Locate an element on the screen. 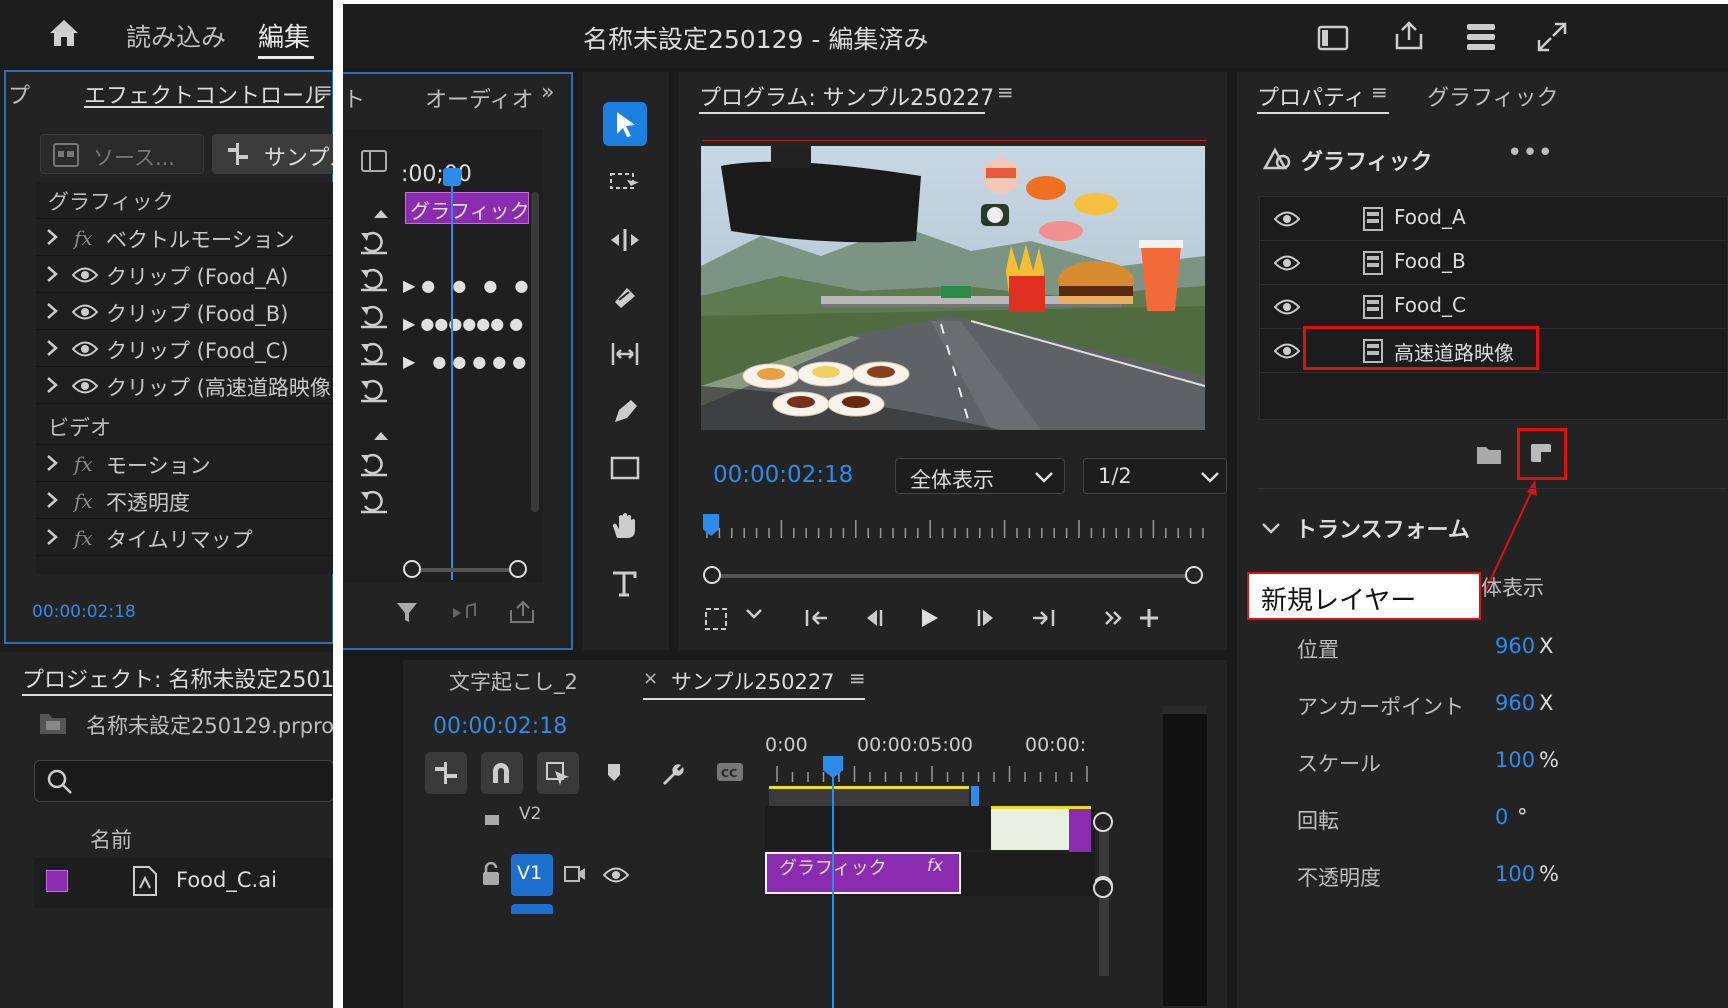 This screenshot has width=1728, height=1008. step-forward-icon is located at coordinates (986, 620).